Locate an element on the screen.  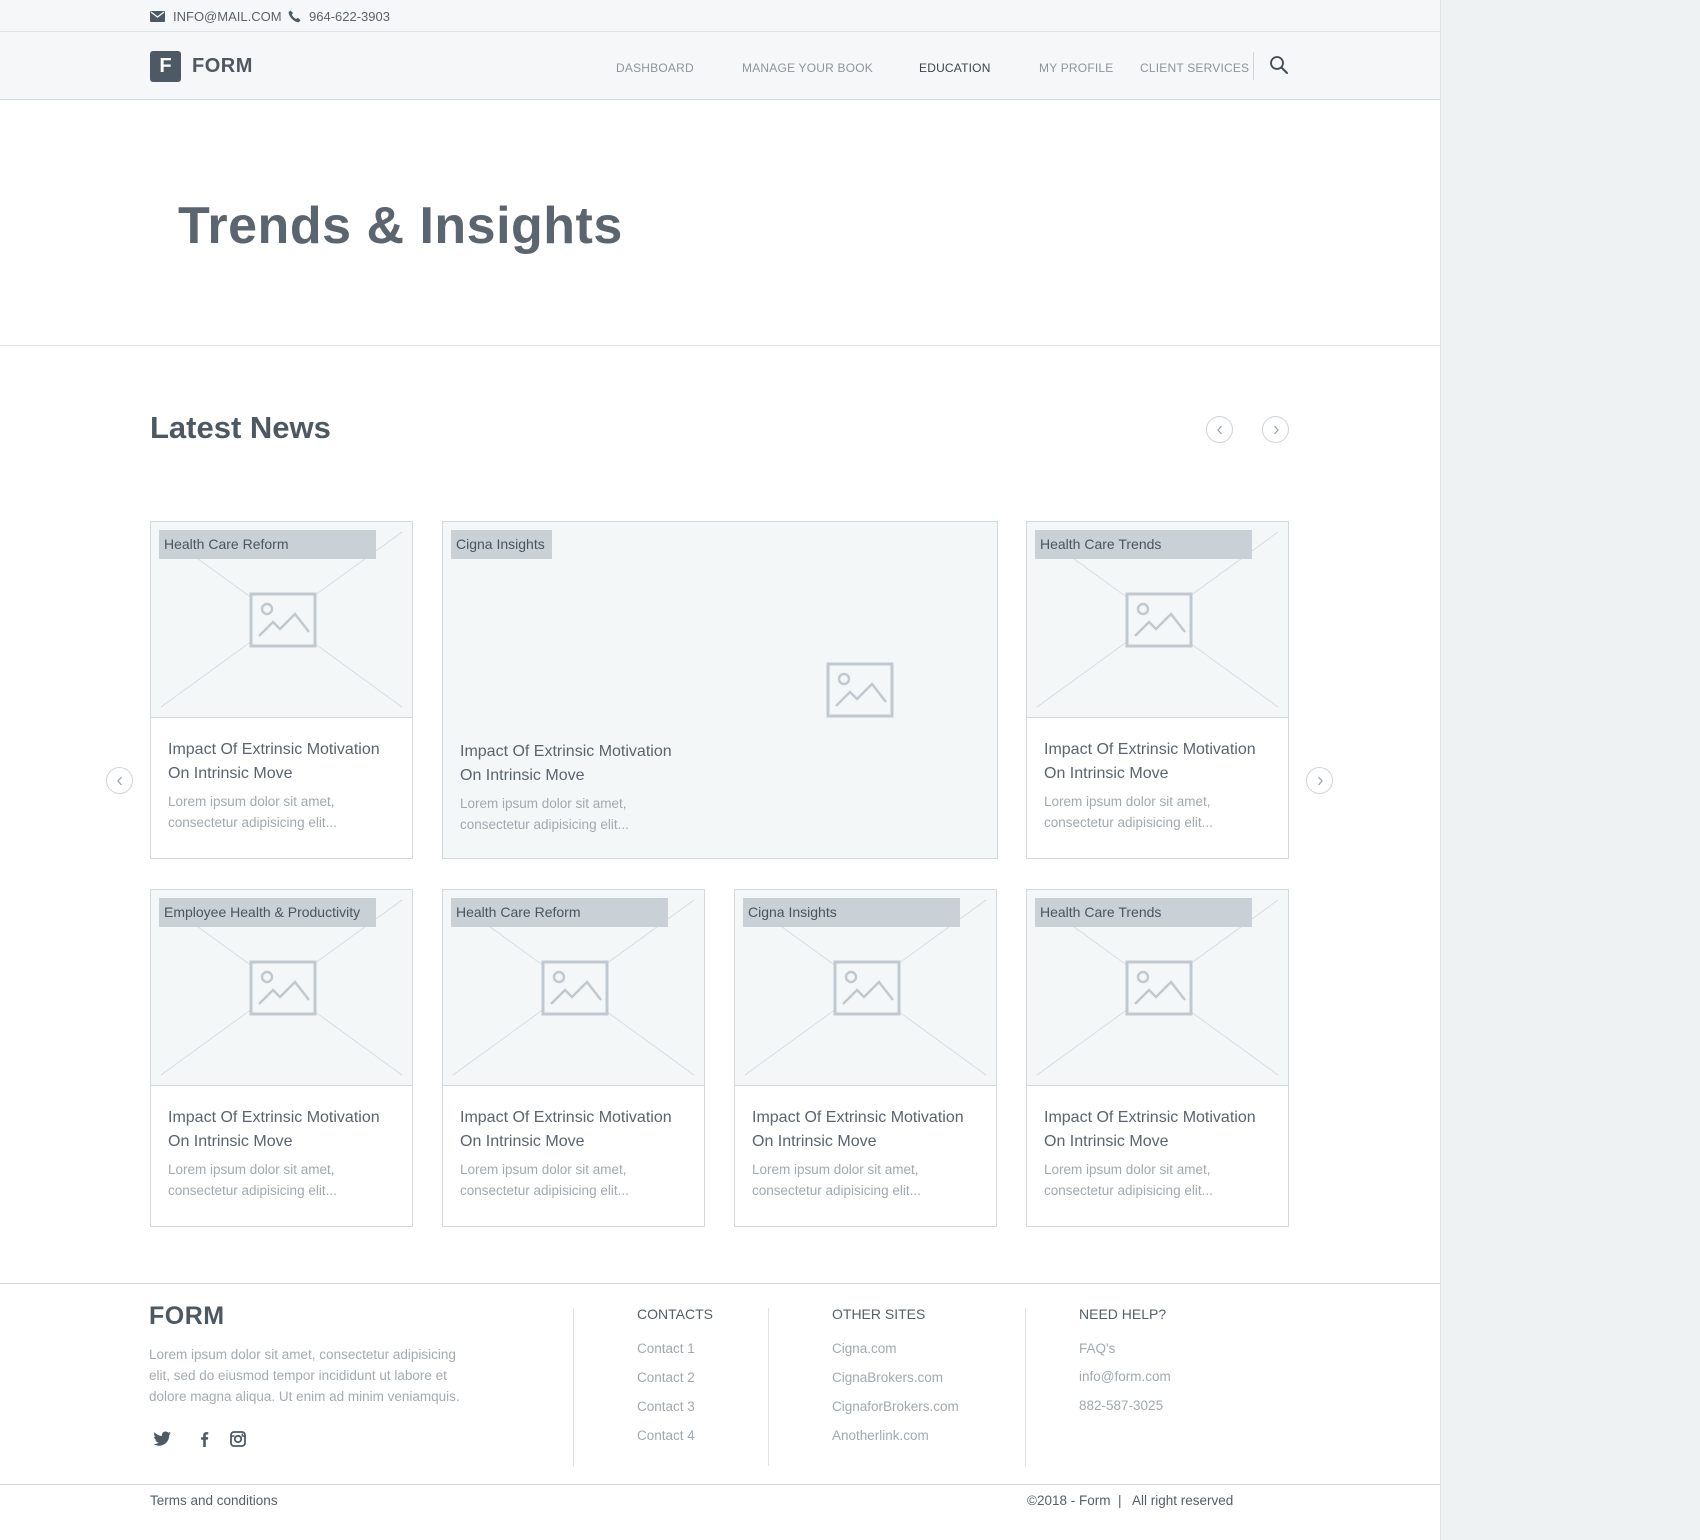
news-prev-button is located at coordinates (1219, 429).